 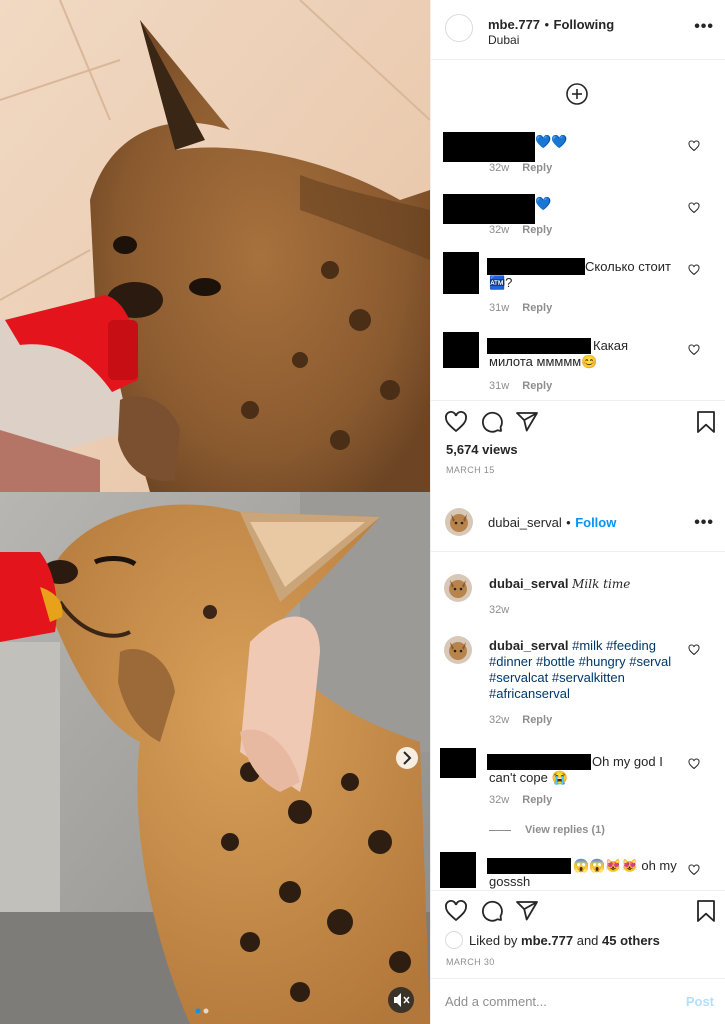 I want to click on liked-by-others: 45 others, so click(x=631, y=940).